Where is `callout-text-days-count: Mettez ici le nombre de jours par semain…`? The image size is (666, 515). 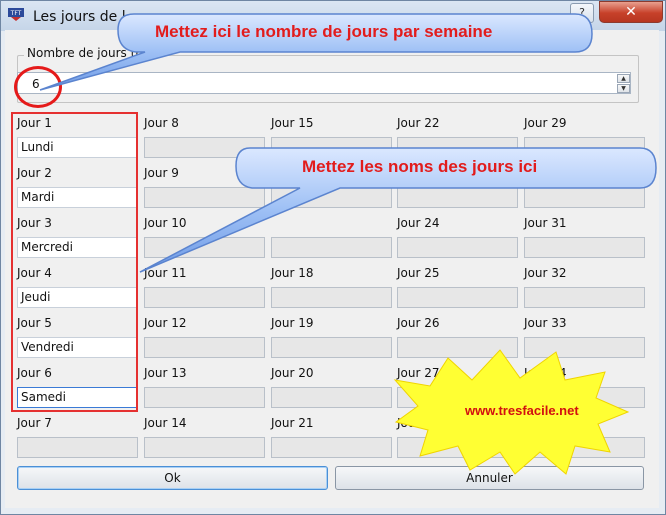 callout-text-days-count: Mettez ici le nombre de jours par semain… is located at coordinates (324, 31).